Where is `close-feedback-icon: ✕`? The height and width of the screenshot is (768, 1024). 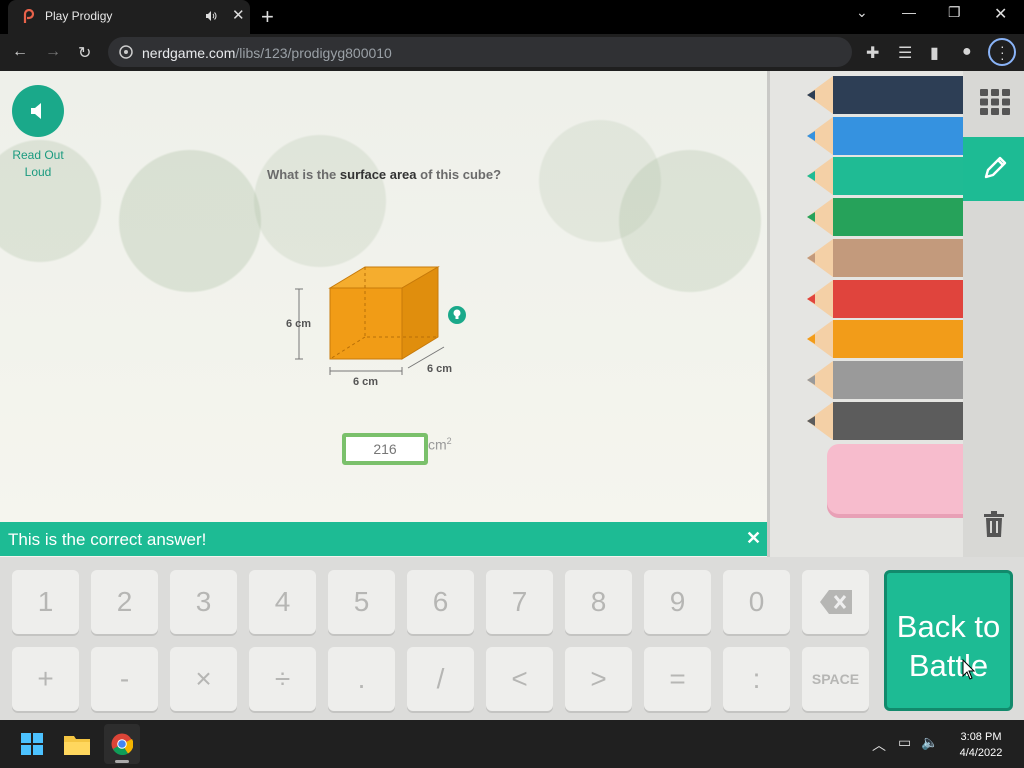
close-feedback-icon: ✕ is located at coordinates (753, 538).